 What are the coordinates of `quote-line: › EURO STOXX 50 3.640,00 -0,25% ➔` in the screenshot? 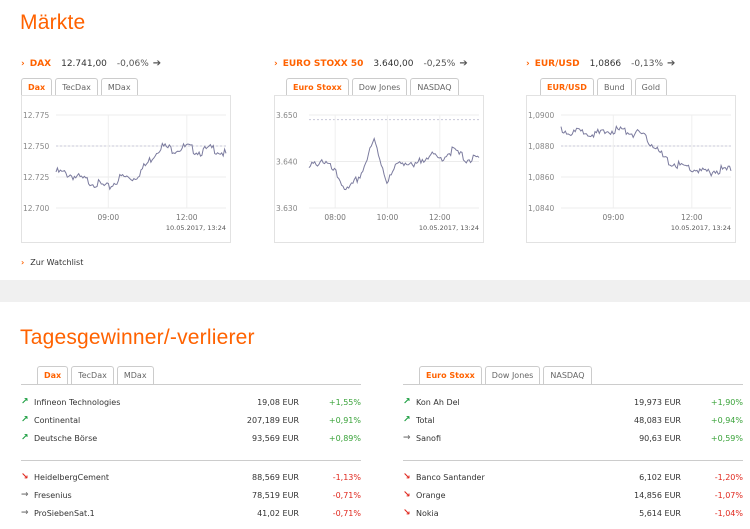 It's located at (371, 63).